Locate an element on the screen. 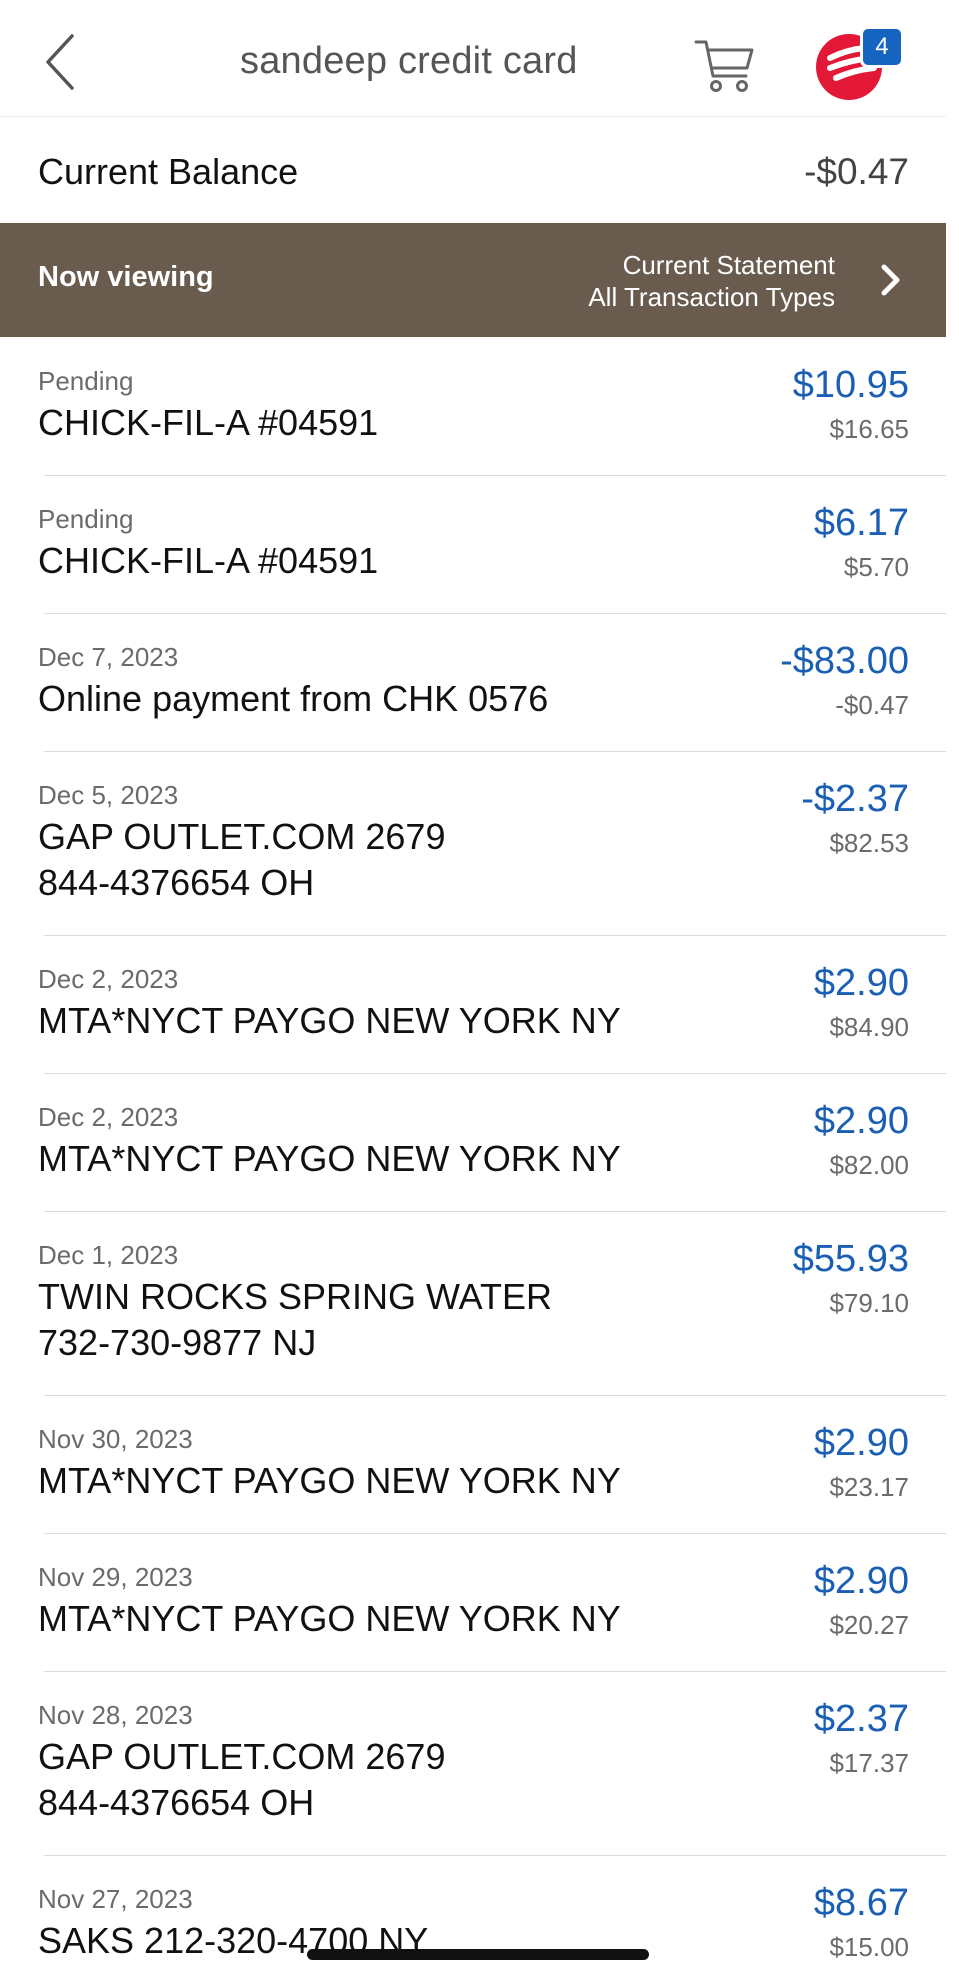 The width and height of the screenshot is (959, 1980). top-nav-bar: sandeep credit card 4 is located at coordinates (473, 58).